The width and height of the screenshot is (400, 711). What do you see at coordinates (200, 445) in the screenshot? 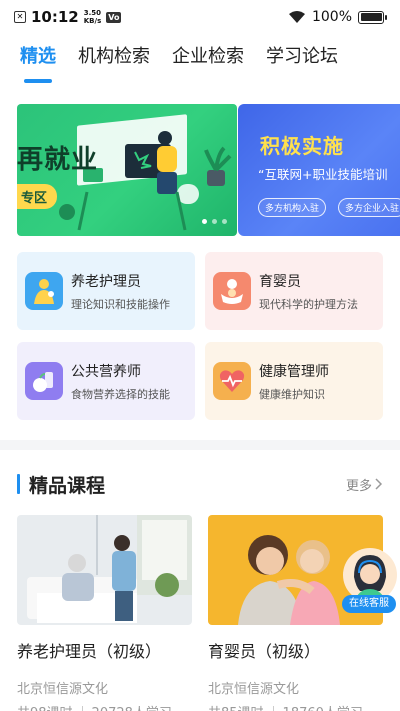
I see `section-divider` at bounding box center [200, 445].